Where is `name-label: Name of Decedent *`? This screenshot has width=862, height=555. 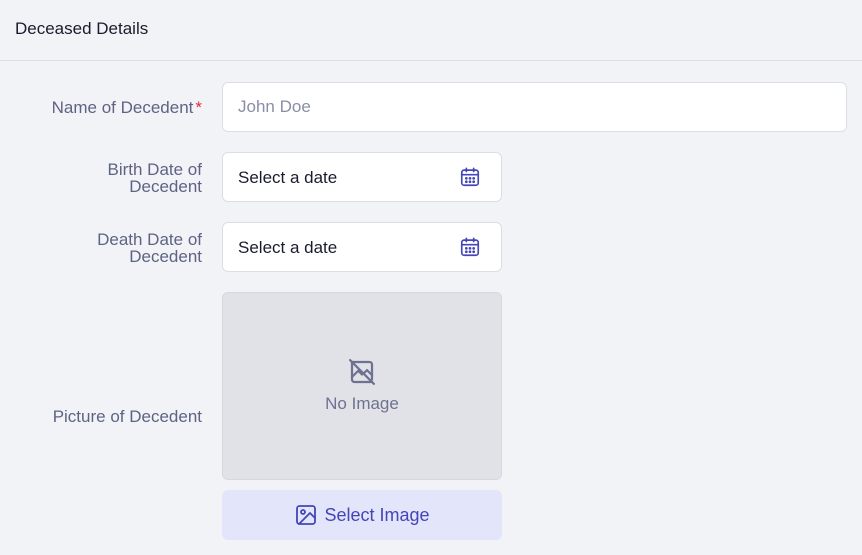
name-label: Name of Decedent * is located at coordinates (127, 107).